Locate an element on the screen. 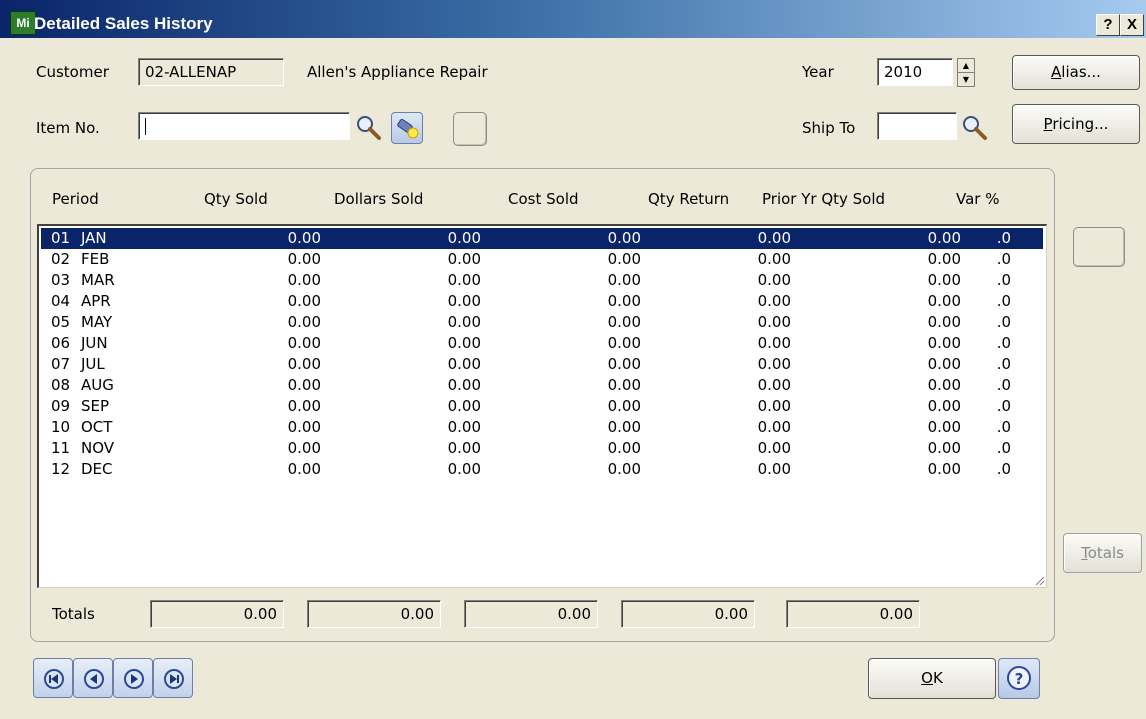  table-row: 07 JUL 0.00 0.00 0.00 0.00 0.00 .0 is located at coordinates (542, 364).